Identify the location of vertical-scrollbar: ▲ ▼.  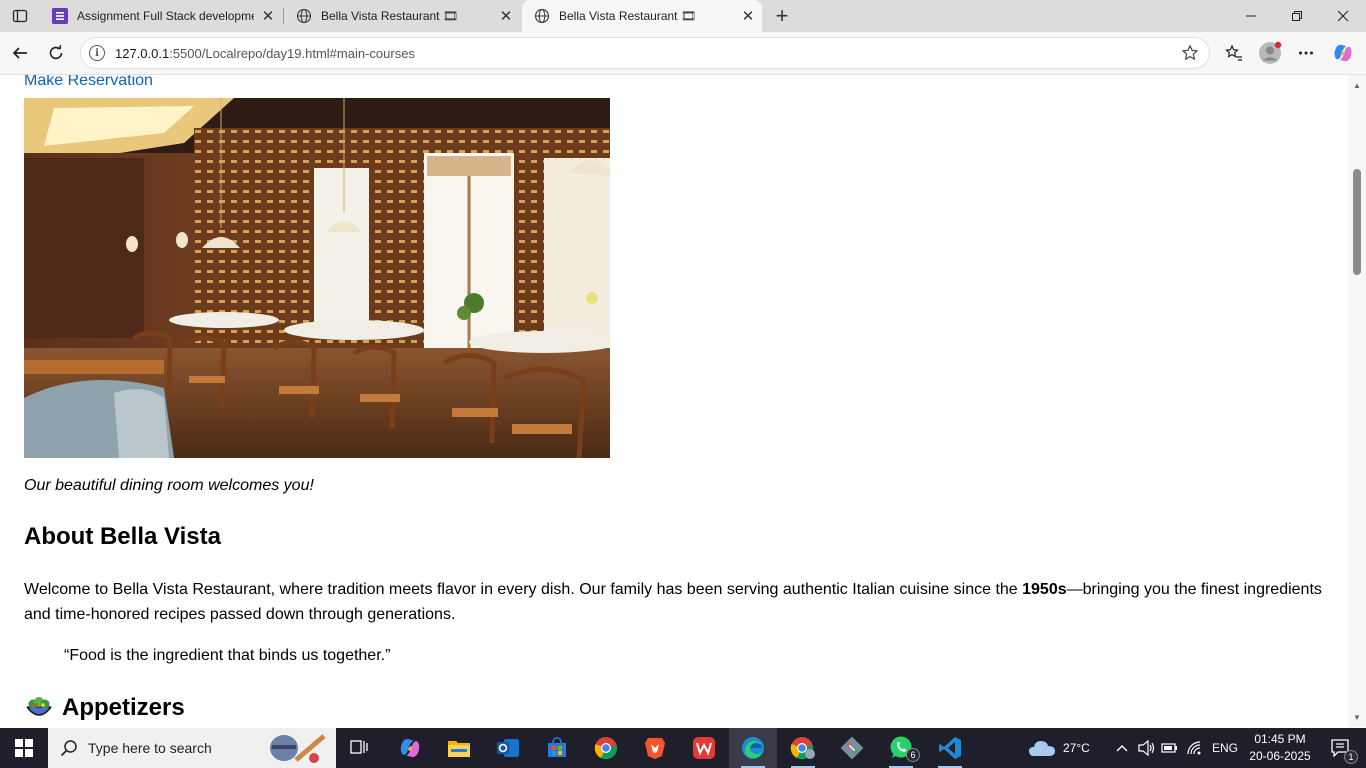
(1357, 401).